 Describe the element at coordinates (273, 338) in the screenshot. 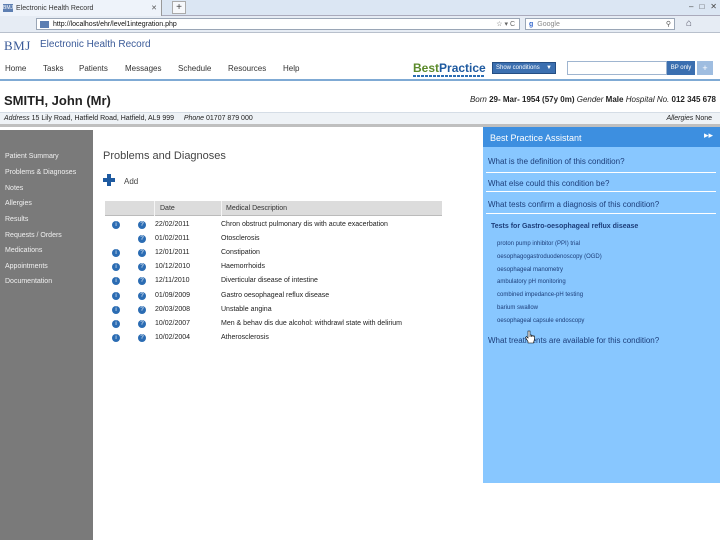

I see `table-row: i? 10/02/2004 Atherosclerosis` at that location.